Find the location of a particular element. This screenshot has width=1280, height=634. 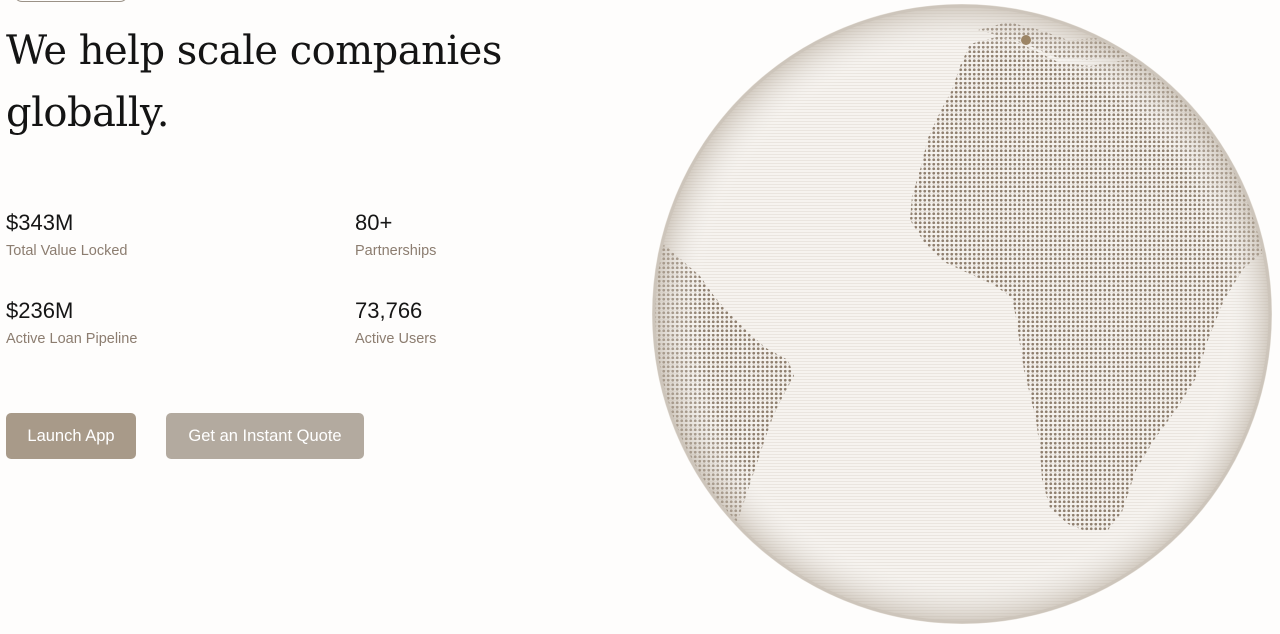

hero-headline: We help scale companies globally. is located at coordinates (254, 82).